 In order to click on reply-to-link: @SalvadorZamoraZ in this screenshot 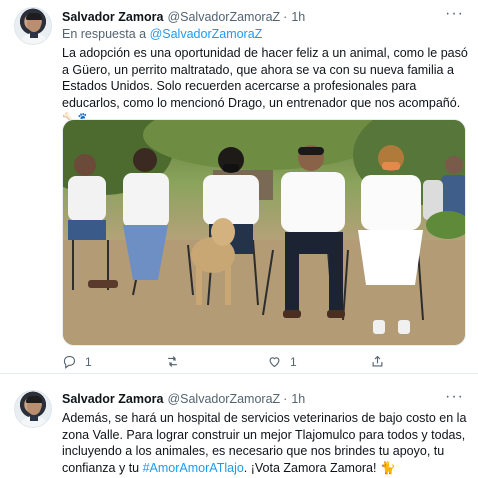, I will do `click(206, 34)`.